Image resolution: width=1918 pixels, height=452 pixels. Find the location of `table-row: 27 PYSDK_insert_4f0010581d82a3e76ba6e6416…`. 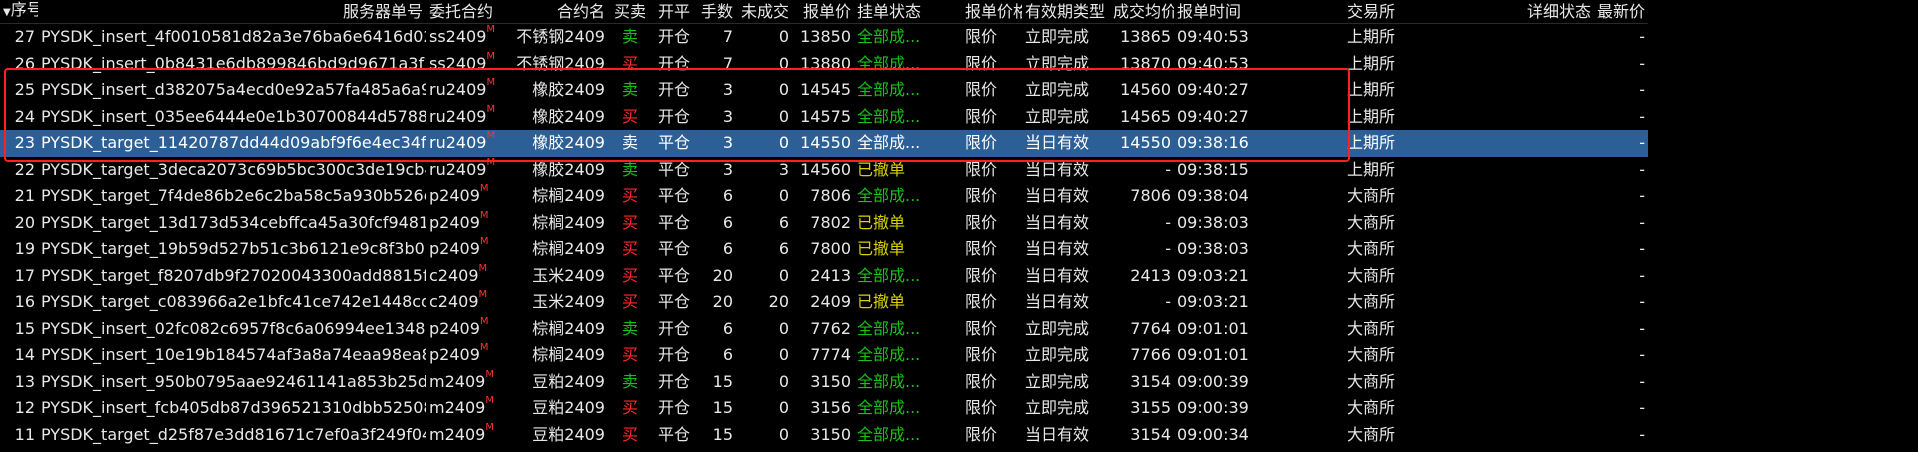

table-row: 27 PYSDK_insert_4f0010581d82a3e76ba6e6416… is located at coordinates (824, 37).